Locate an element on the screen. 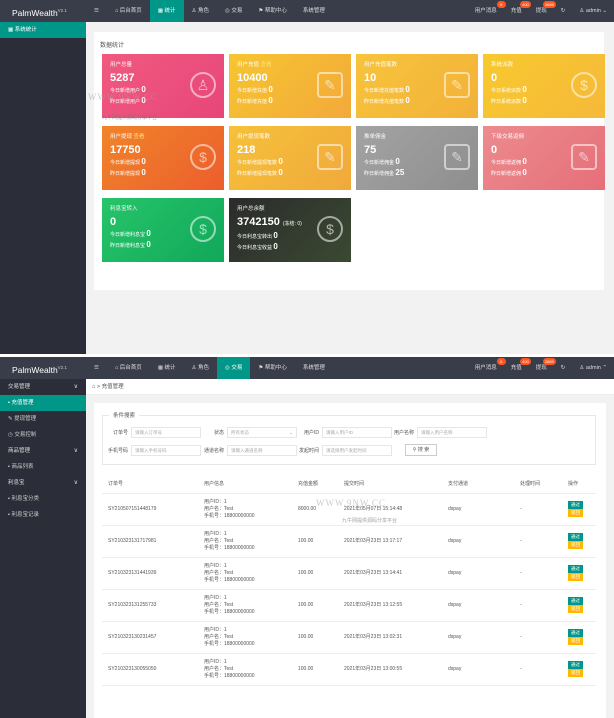 Image resolution: width=614 pixels, height=718 pixels. uname-label: 用户名称 is located at coordinates (403, 432).